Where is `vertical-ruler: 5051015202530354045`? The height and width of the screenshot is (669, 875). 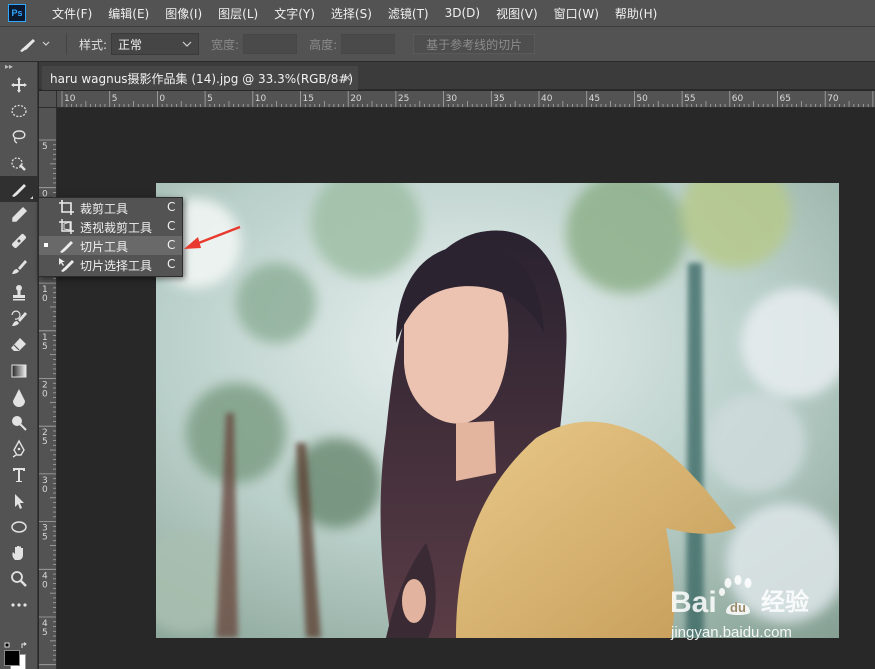
vertical-ruler: 5051015202530354045 is located at coordinates (48, 388).